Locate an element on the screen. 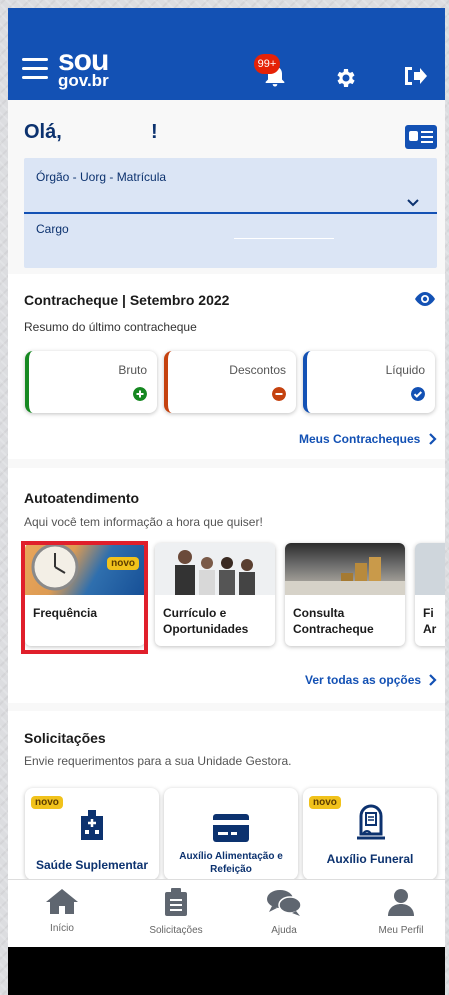 This screenshot has height=995, width=449. nav-ajuda: Ajuda is located at coordinates (284, 912).